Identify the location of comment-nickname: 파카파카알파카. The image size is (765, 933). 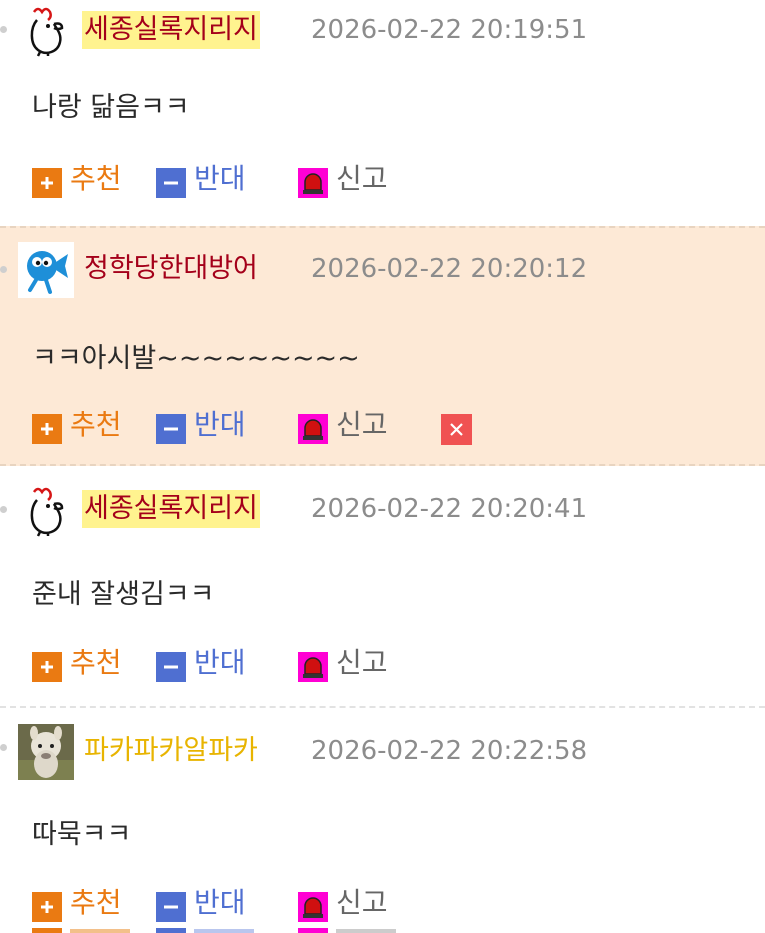
(171, 751).